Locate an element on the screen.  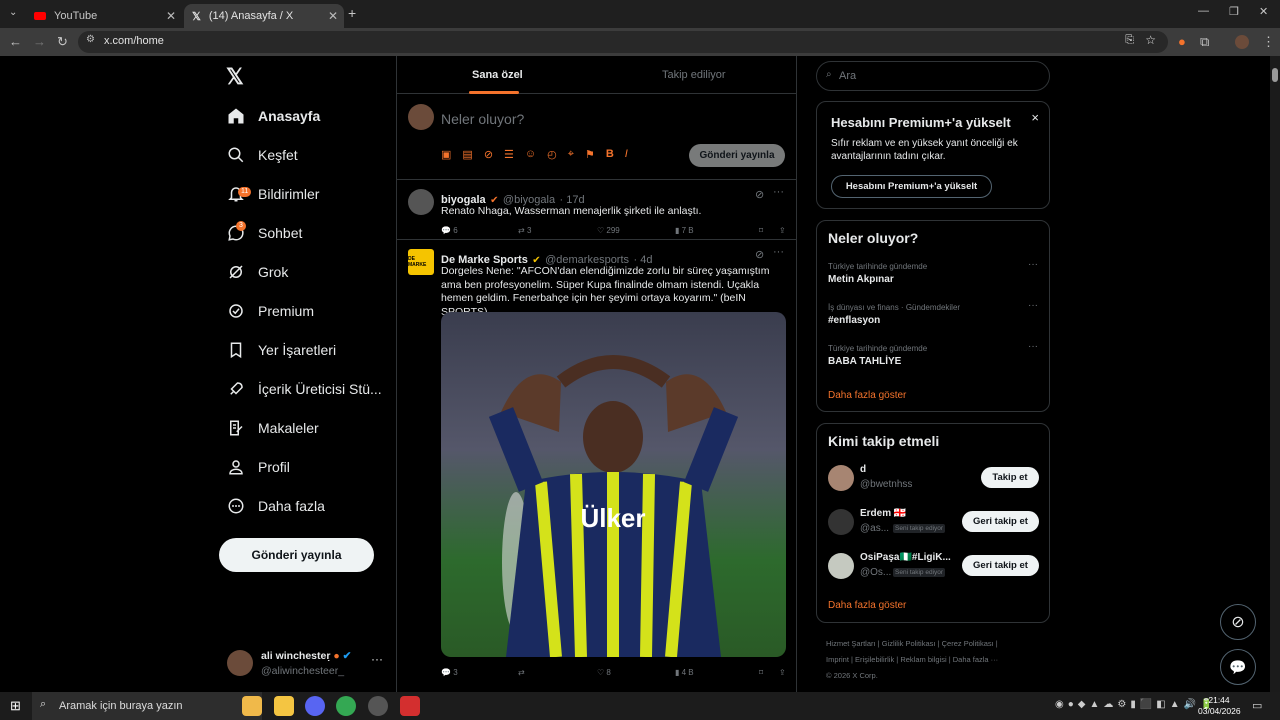
windows-start-icon: ⊞ is located at coordinates (15, 706).